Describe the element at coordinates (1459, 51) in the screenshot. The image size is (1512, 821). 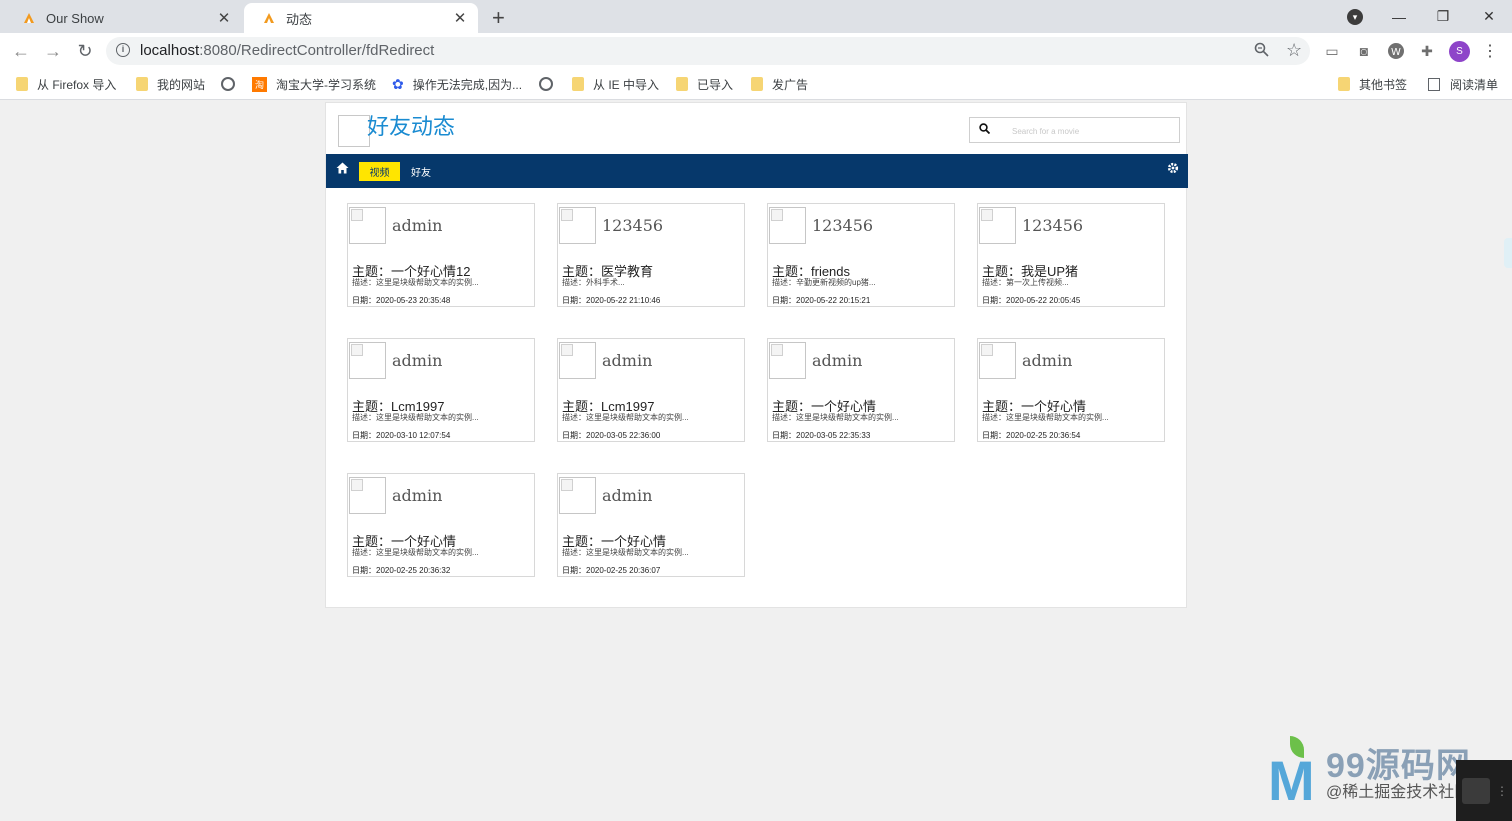
I see `profile-avatar: S` at that location.